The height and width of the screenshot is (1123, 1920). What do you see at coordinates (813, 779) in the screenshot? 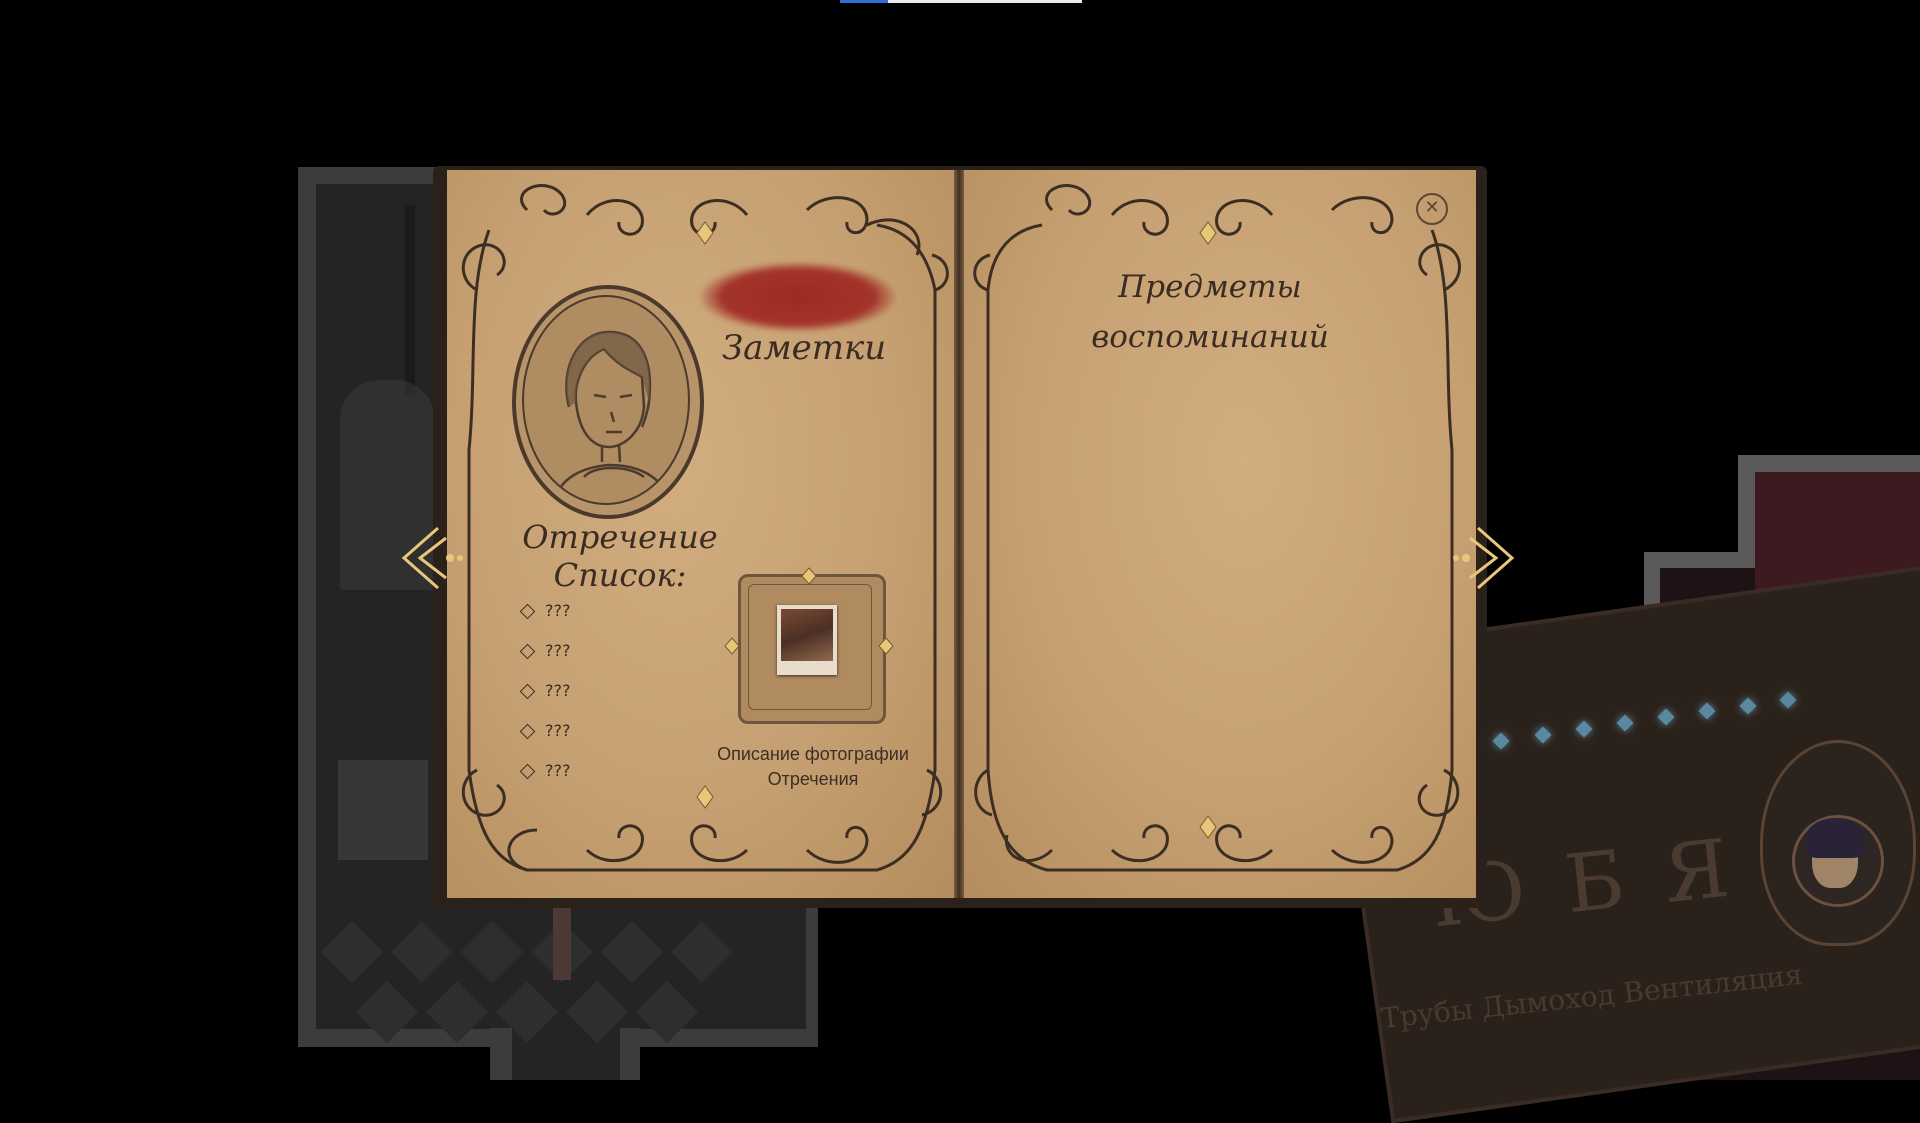
I see `photo-caption-line2: Отречения` at bounding box center [813, 779].